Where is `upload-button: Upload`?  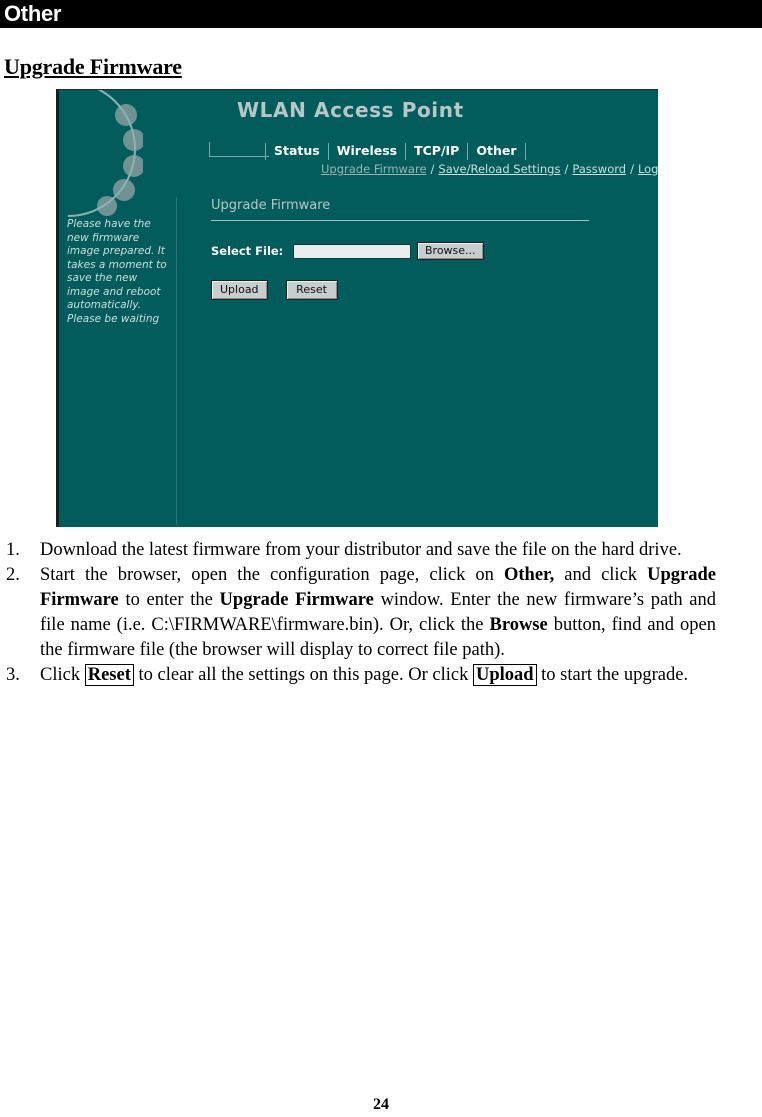
upload-button: Upload is located at coordinates (239, 290).